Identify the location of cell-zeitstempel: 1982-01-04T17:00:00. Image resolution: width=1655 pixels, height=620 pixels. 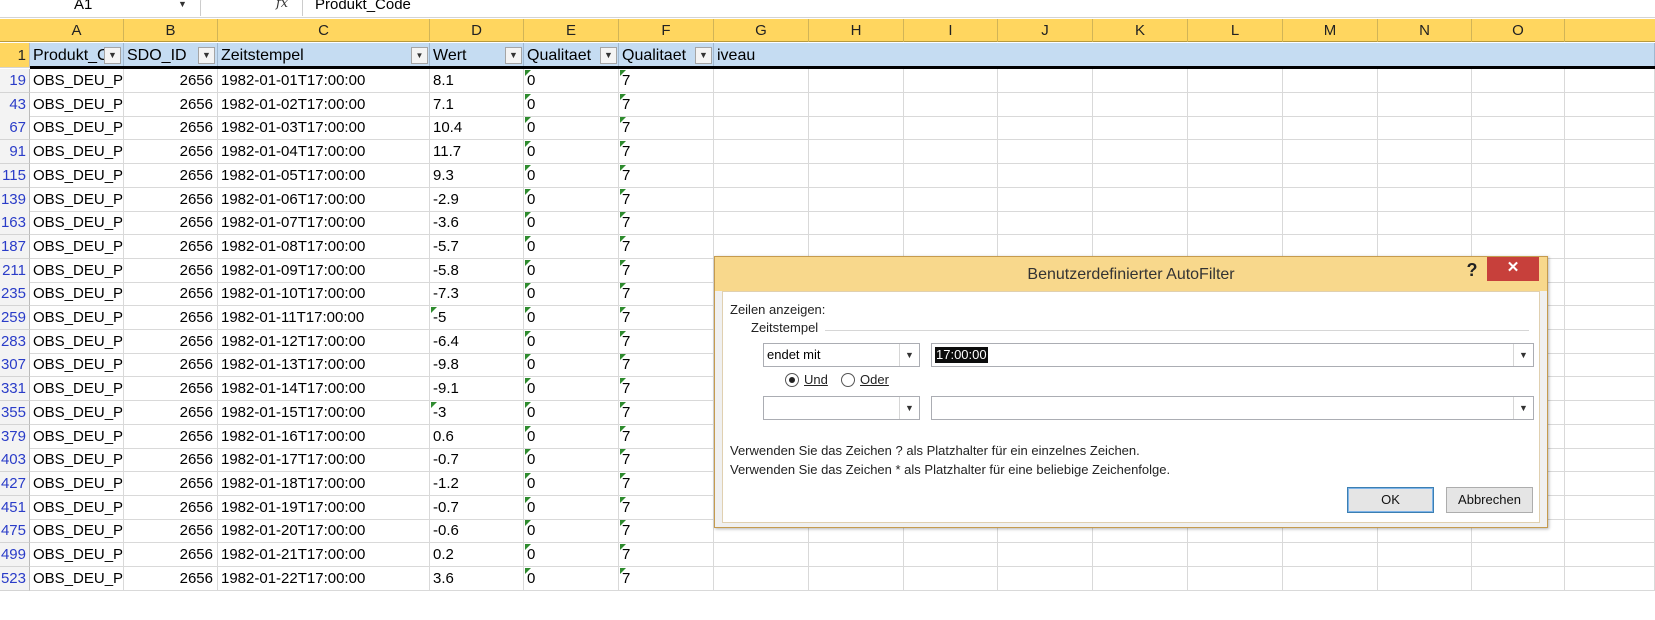
(324, 152).